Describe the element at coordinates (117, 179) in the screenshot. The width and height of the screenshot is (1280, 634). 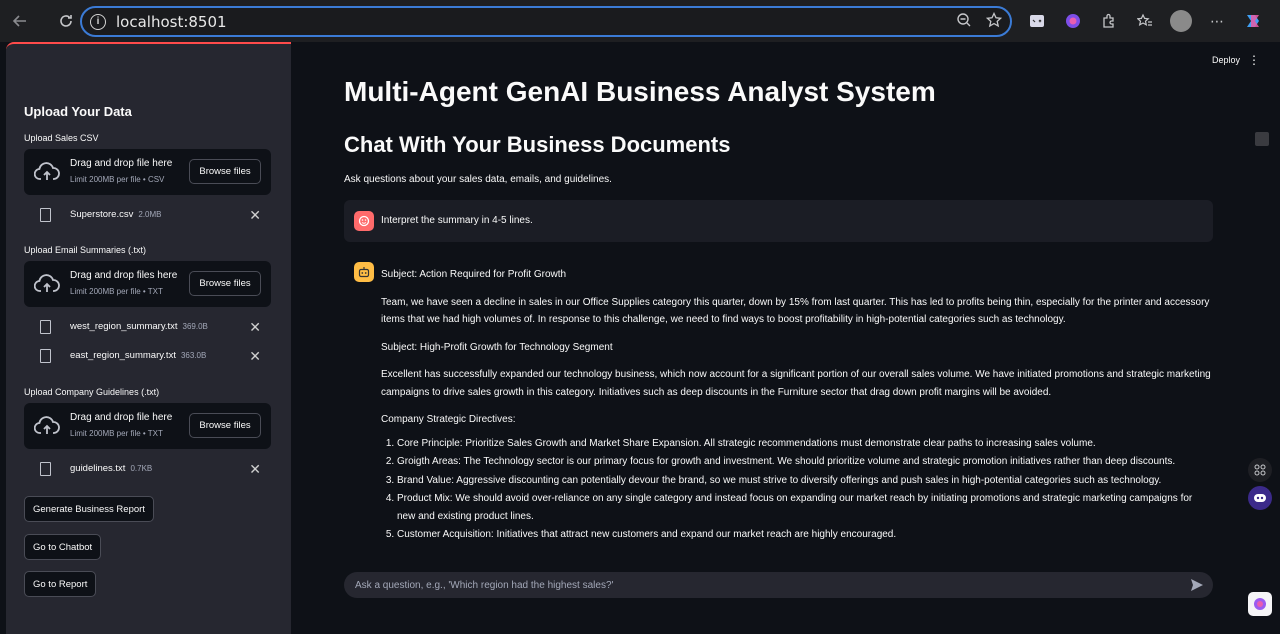
I see `dropzone-limit: Limit 200MB per file • CSV` at that location.